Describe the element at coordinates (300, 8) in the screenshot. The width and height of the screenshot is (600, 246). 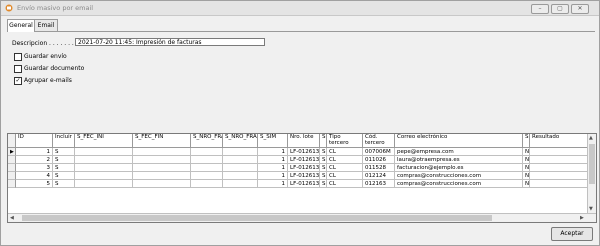
I see `title-bar: Envío masivo por email – ▢ ✕` at that location.